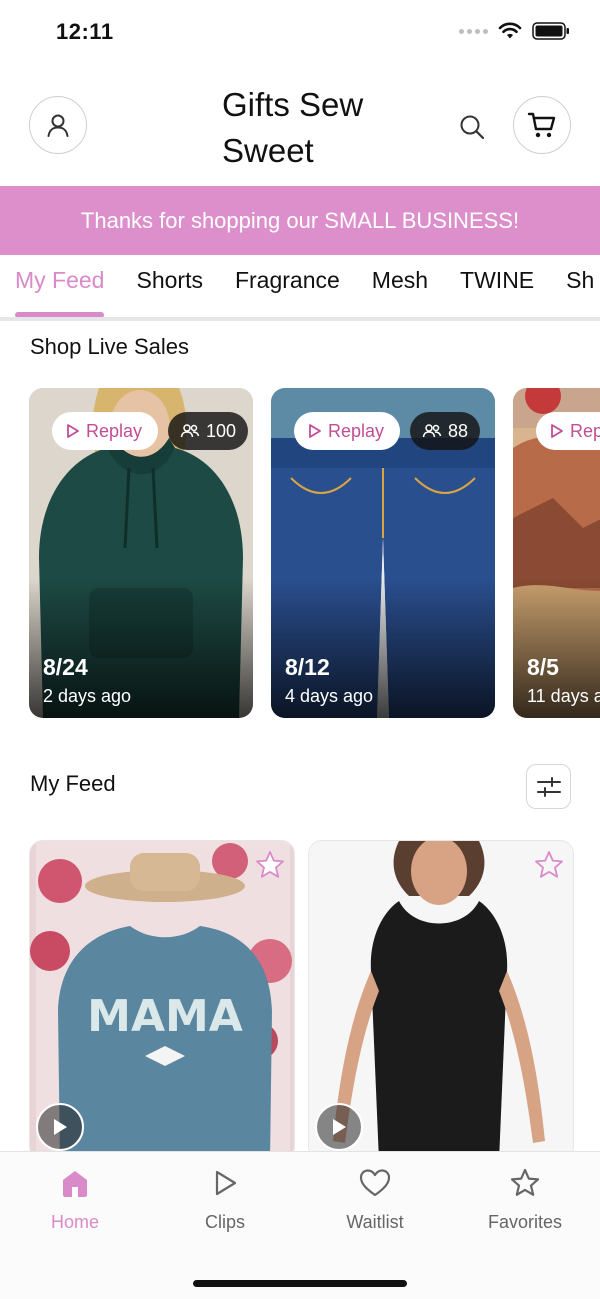  Describe the element at coordinates (87, 696) in the screenshot. I see `live-sale-ago: 2 days ago` at that location.